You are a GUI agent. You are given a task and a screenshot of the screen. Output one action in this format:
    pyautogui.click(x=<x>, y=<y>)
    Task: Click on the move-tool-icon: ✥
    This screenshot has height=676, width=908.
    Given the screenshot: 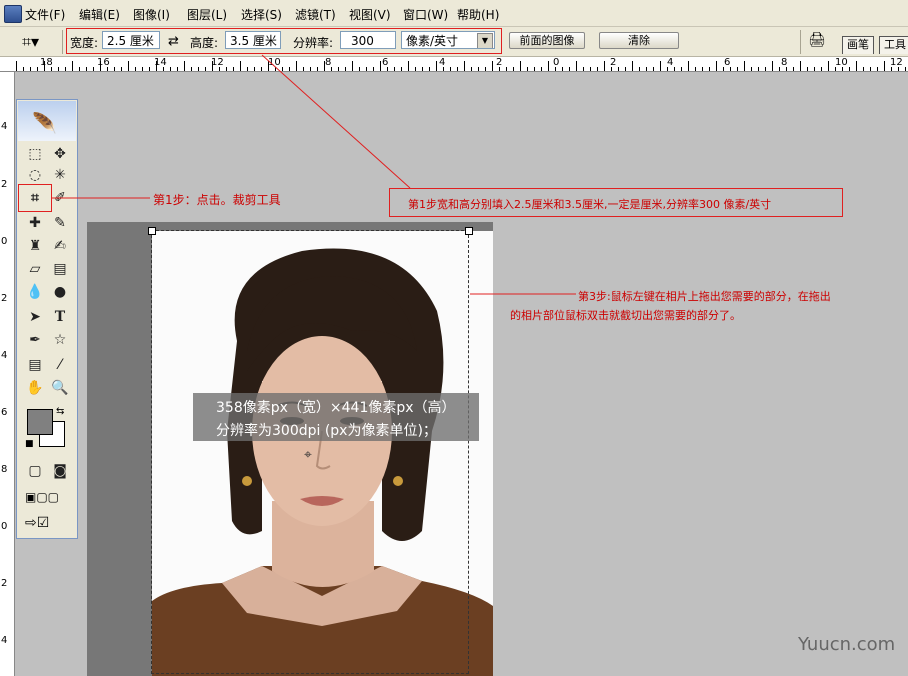 What is the action you would take?
    pyautogui.click(x=60, y=154)
    